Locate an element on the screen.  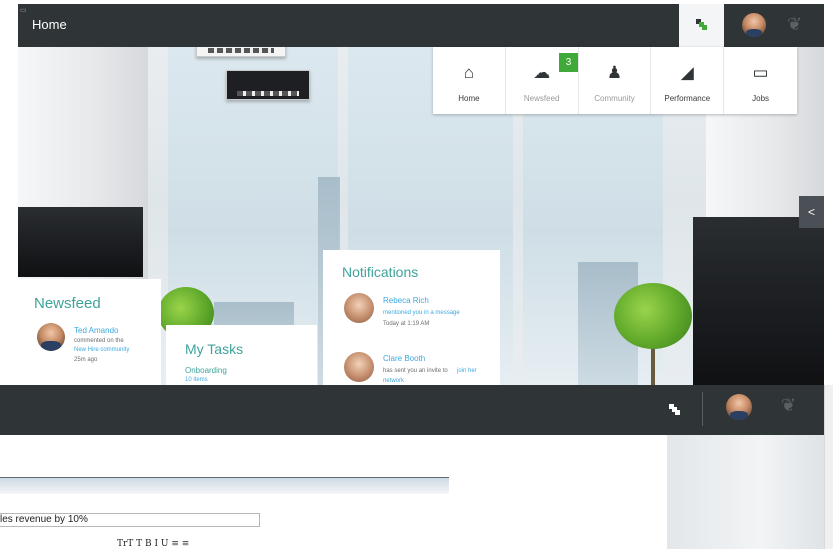
chart-icon: ◢ is located at coordinates (687, 72).